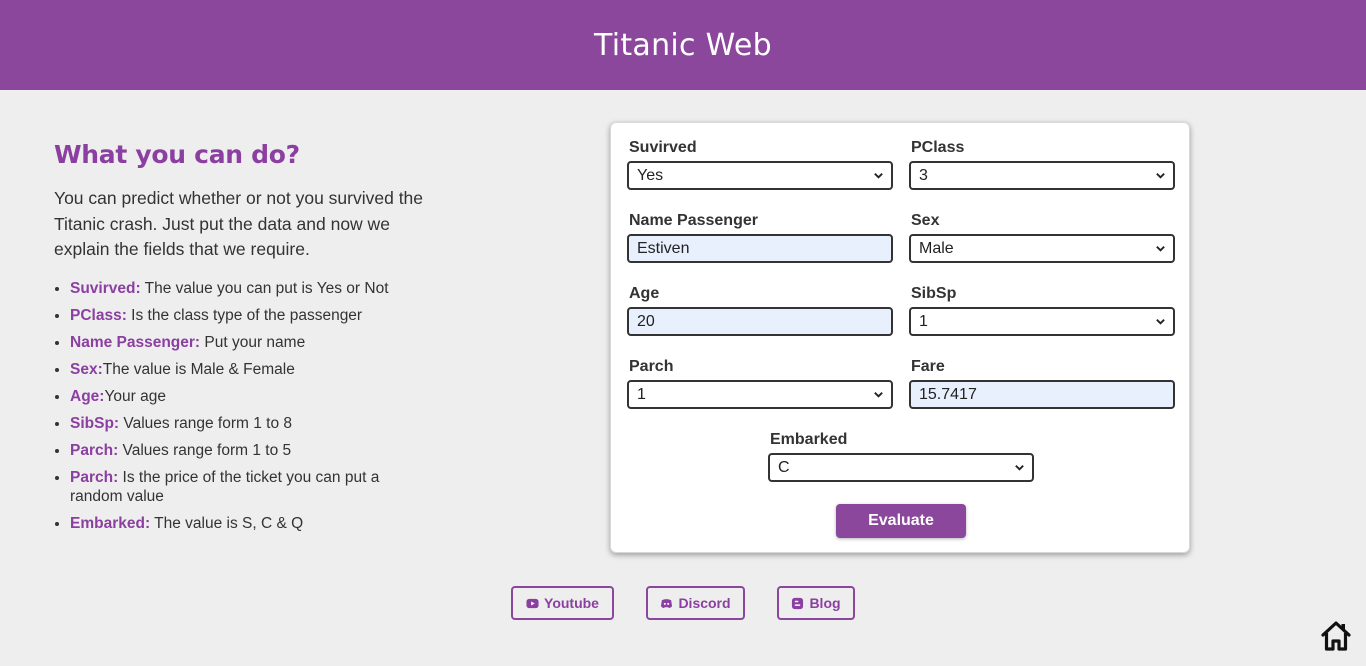  I want to click on item-term: SibSp:, so click(95, 423).